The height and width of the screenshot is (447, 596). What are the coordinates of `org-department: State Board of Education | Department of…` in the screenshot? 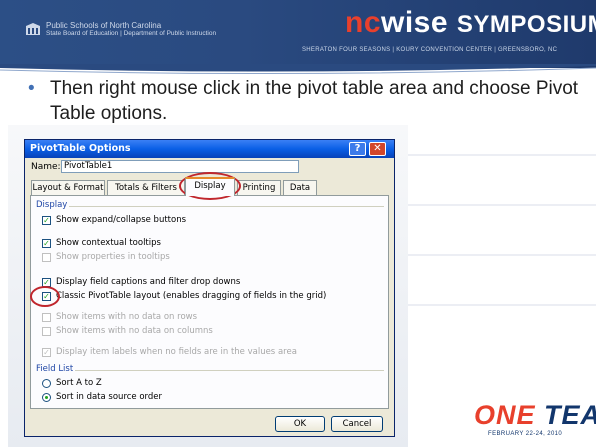 It's located at (131, 33).